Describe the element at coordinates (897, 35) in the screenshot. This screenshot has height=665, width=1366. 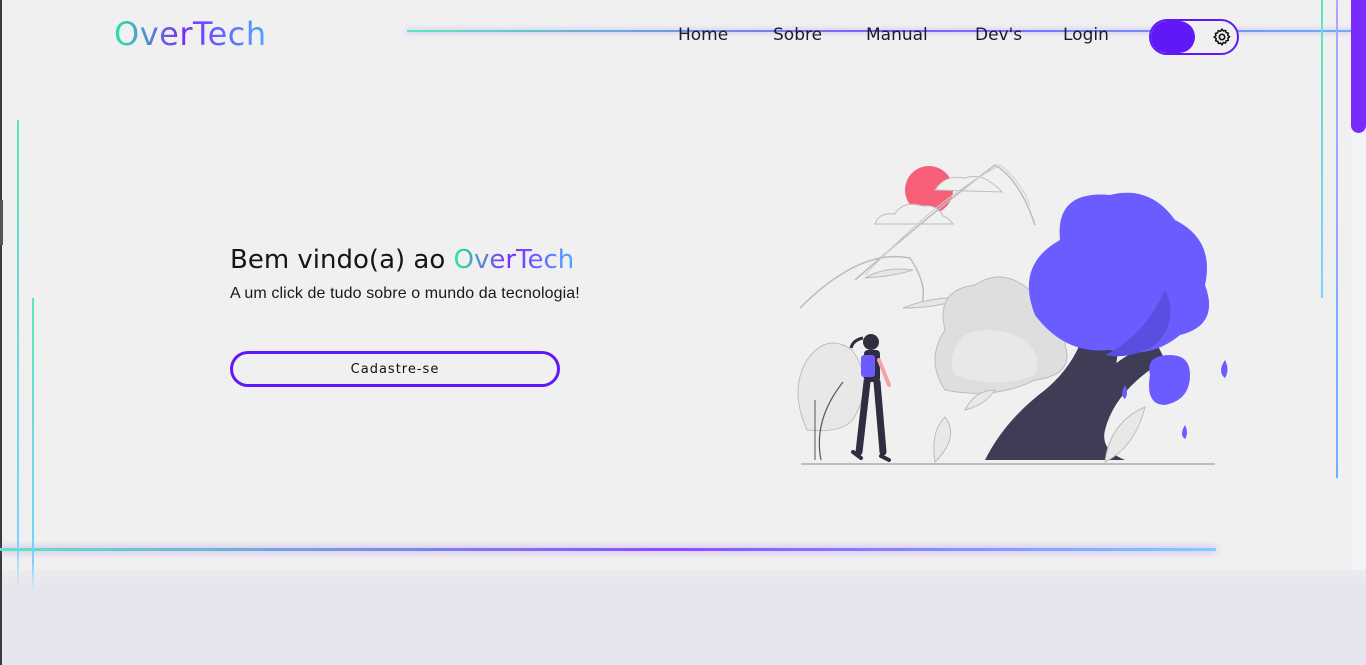
I see `nav-item-manual: Manual` at that location.